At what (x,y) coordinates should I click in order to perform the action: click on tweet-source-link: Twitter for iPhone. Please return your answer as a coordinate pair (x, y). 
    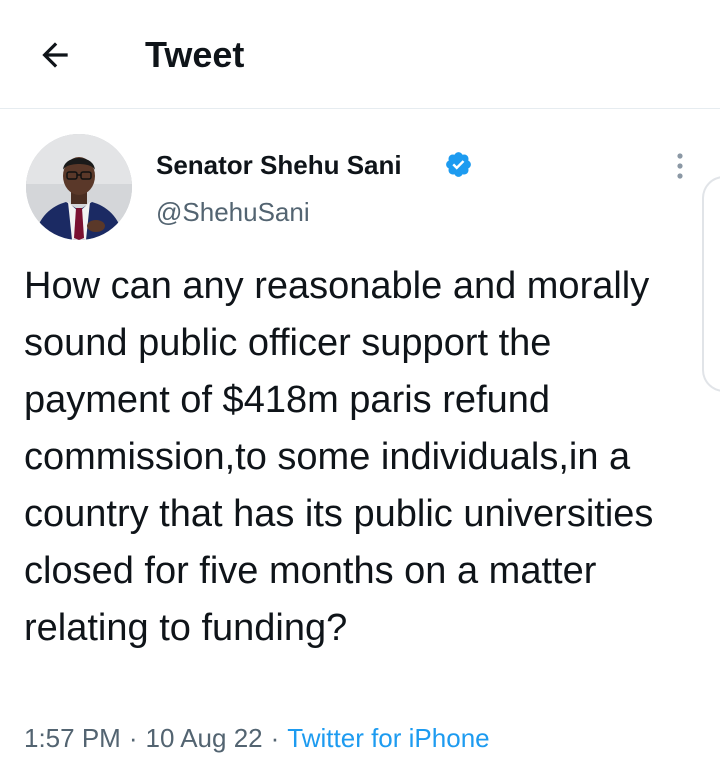
    Looking at the image, I should click on (388, 738).